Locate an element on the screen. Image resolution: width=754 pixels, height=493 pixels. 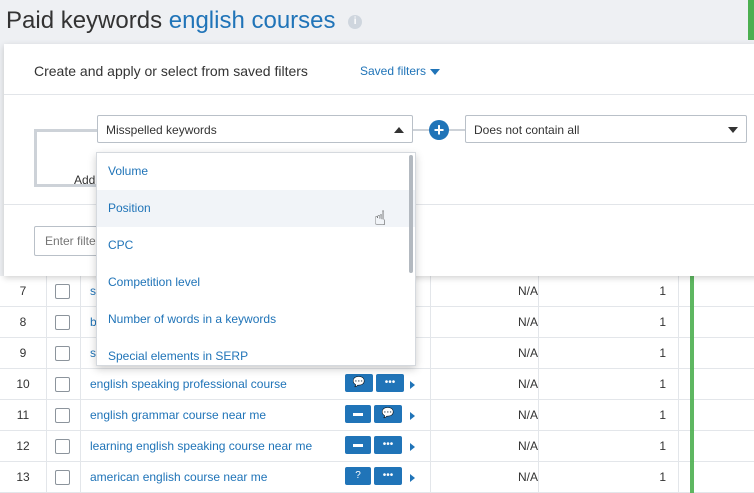
row-number: 8 is located at coordinates (23, 322).